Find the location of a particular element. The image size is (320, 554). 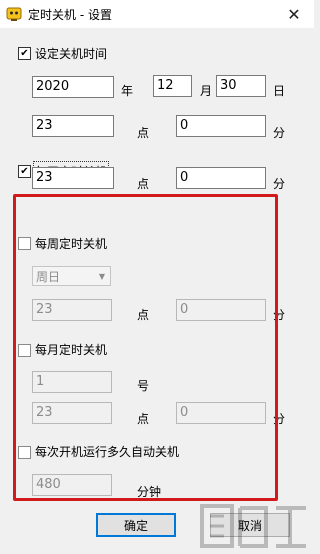

daily-shutdown-checkbox: ✔ is located at coordinates (24, 171).